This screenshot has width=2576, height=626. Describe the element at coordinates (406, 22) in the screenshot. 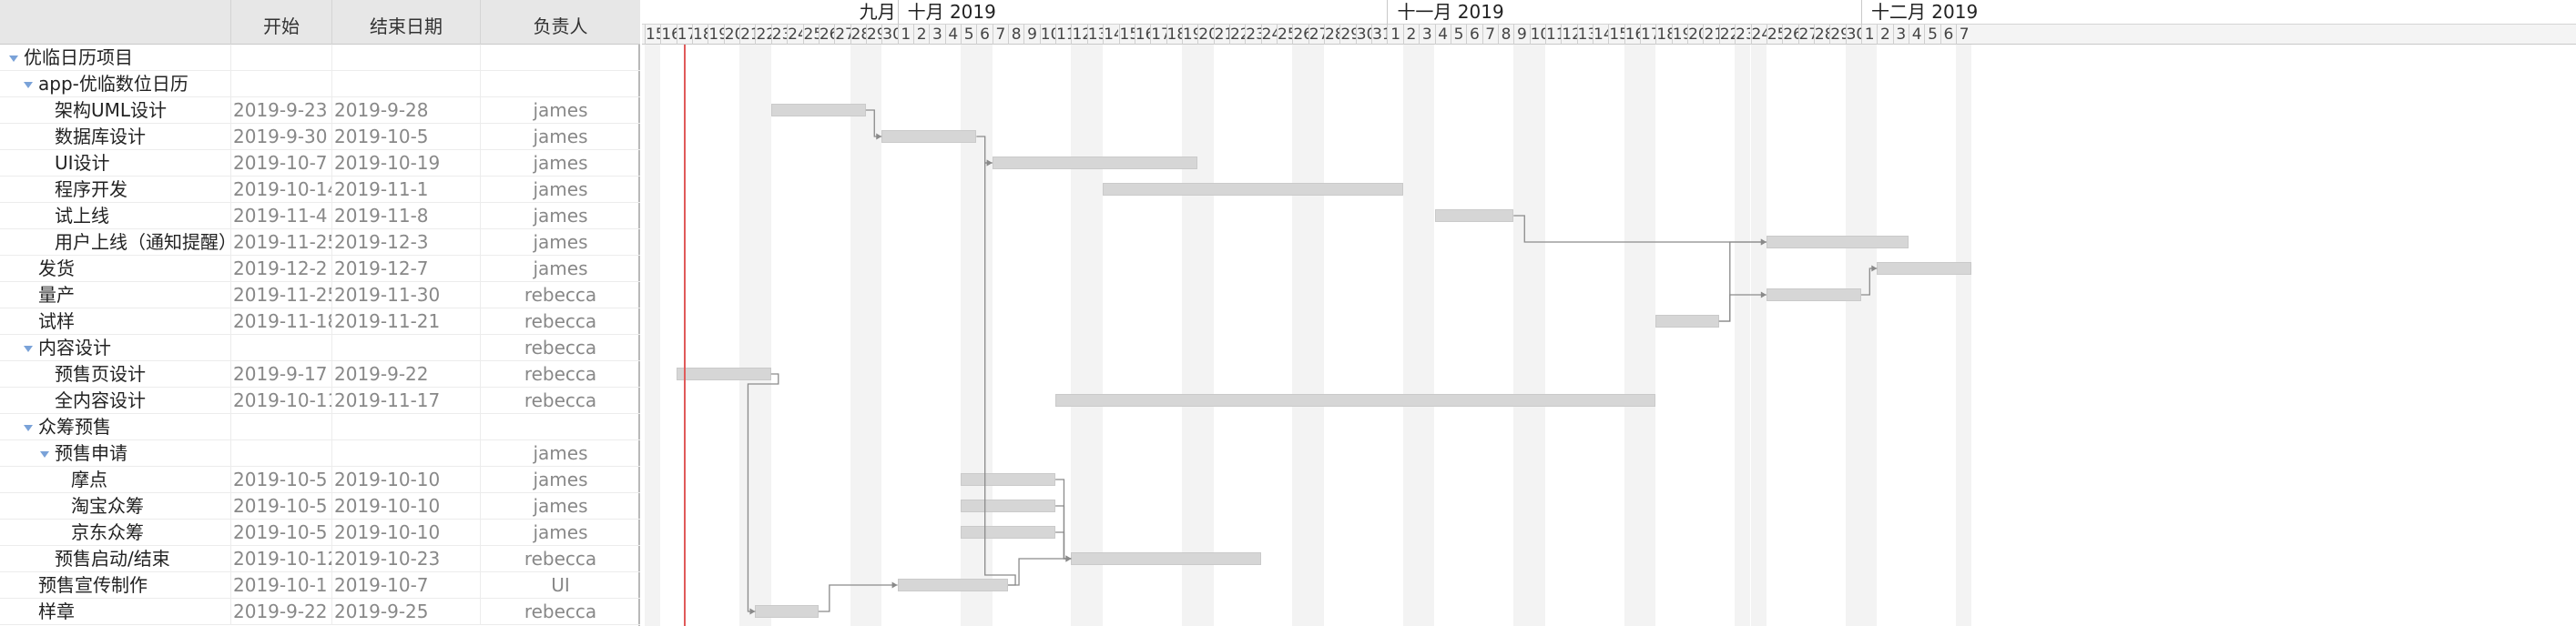

I see `header-end: 结束日期` at that location.